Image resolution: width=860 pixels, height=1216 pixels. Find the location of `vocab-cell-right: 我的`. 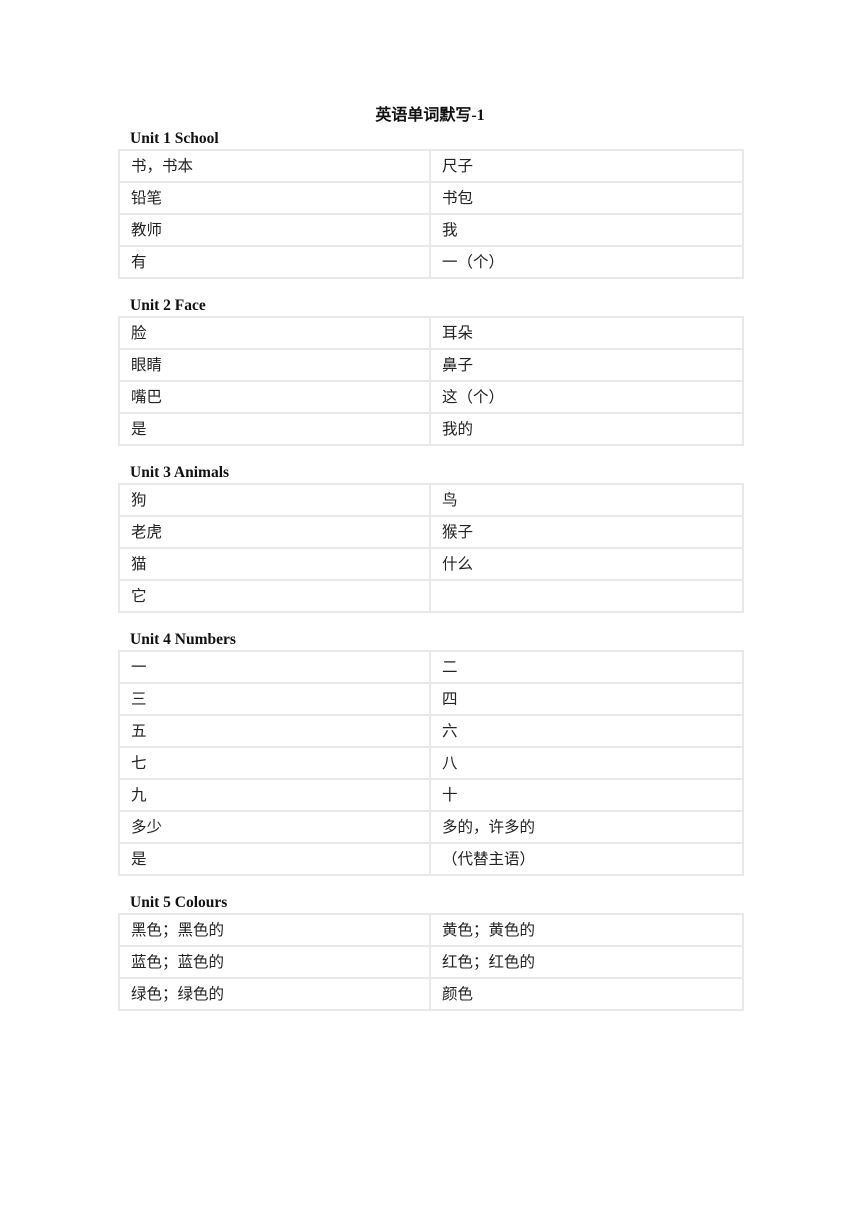

vocab-cell-right: 我的 is located at coordinates (586, 429).